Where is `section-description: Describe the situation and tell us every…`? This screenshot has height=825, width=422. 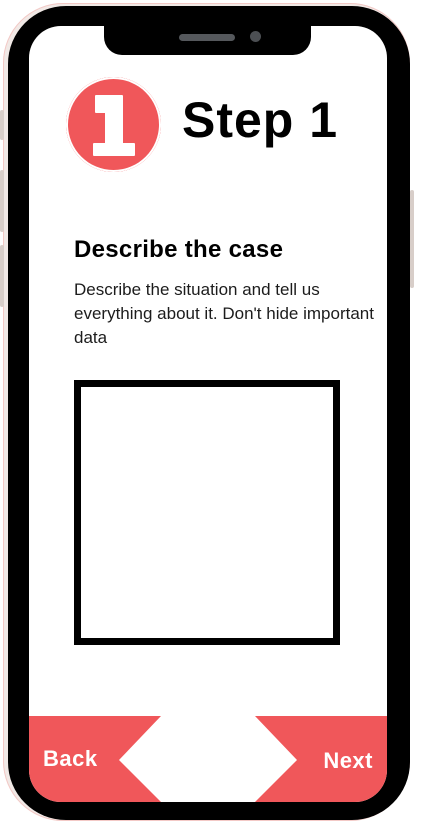
section-description: Describe the situation and tell us every… is located at coordinates (224, 313).